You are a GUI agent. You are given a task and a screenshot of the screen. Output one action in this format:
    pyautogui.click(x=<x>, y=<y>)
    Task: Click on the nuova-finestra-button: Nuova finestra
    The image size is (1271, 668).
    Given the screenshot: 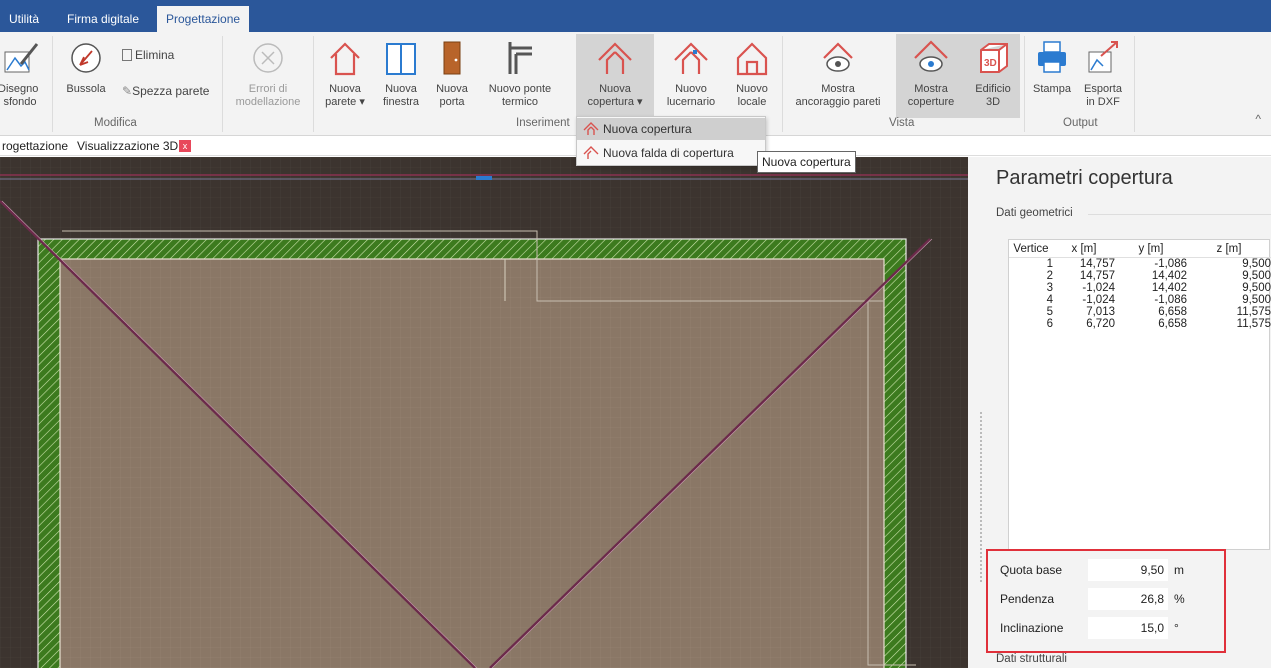 What is the action you would take?
    pyautogui.click(x=401, y=76)
    